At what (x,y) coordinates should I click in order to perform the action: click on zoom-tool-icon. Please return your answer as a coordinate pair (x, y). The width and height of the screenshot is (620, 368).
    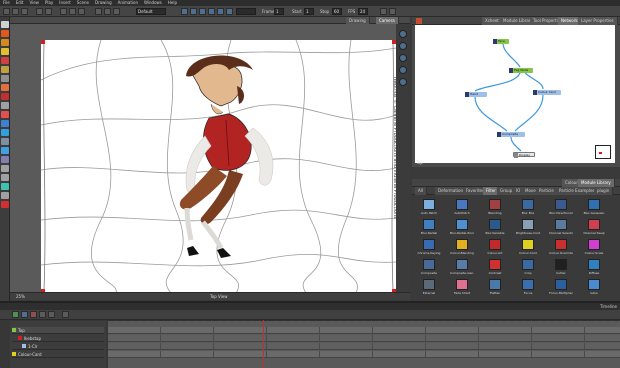
    Looking at the image, I should click on (5, 168).